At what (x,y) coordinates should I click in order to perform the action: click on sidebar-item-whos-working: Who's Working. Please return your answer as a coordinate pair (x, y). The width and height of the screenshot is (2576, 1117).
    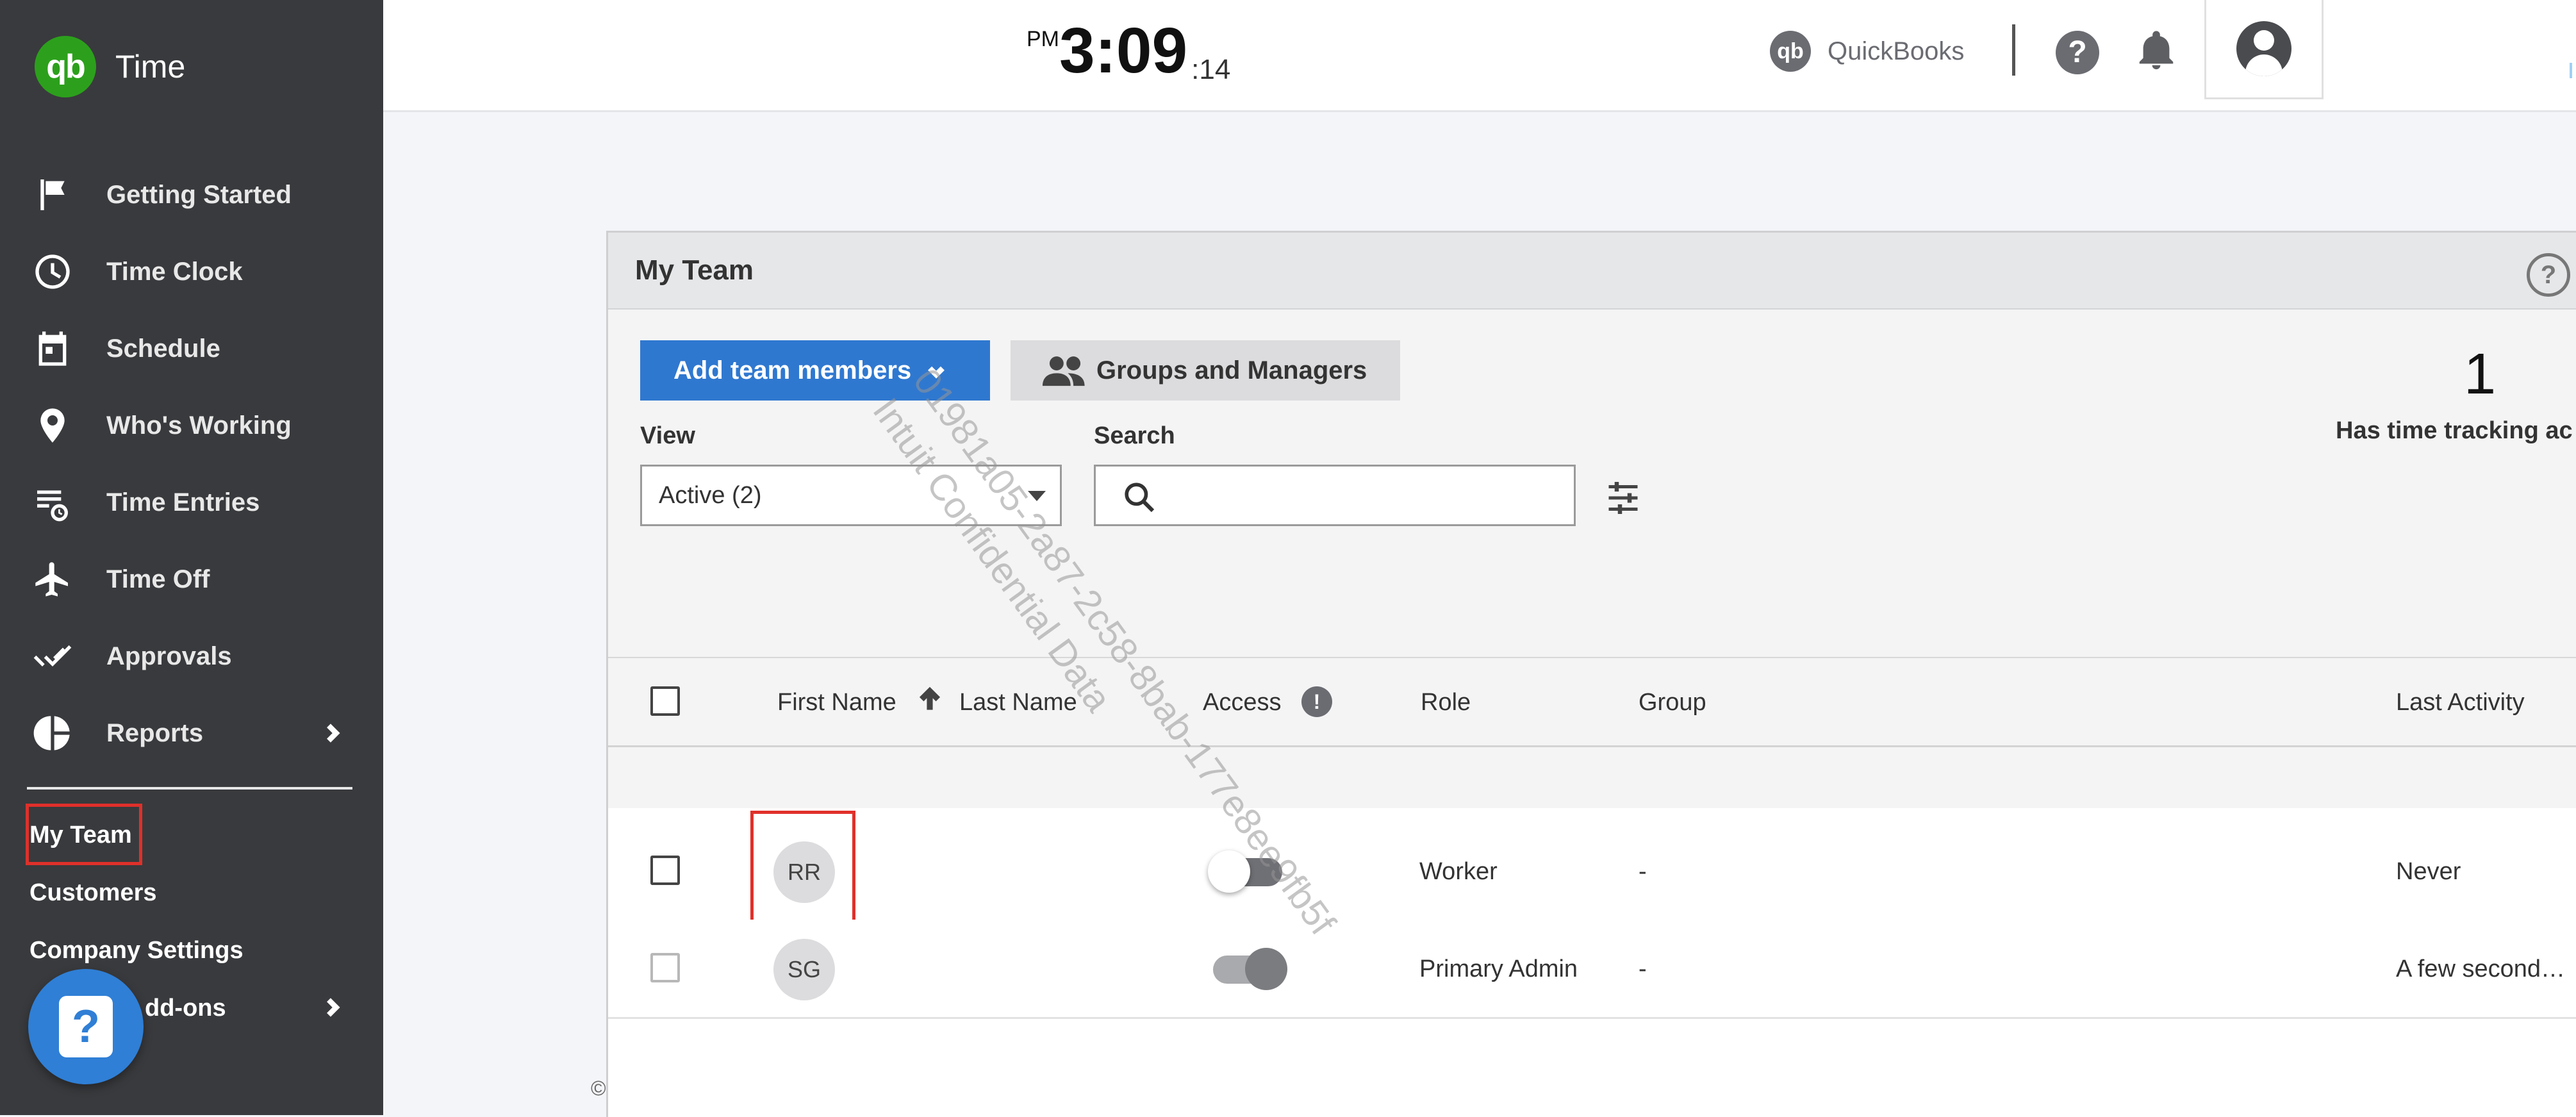
    Looking at the image, I should click on (191, 425).